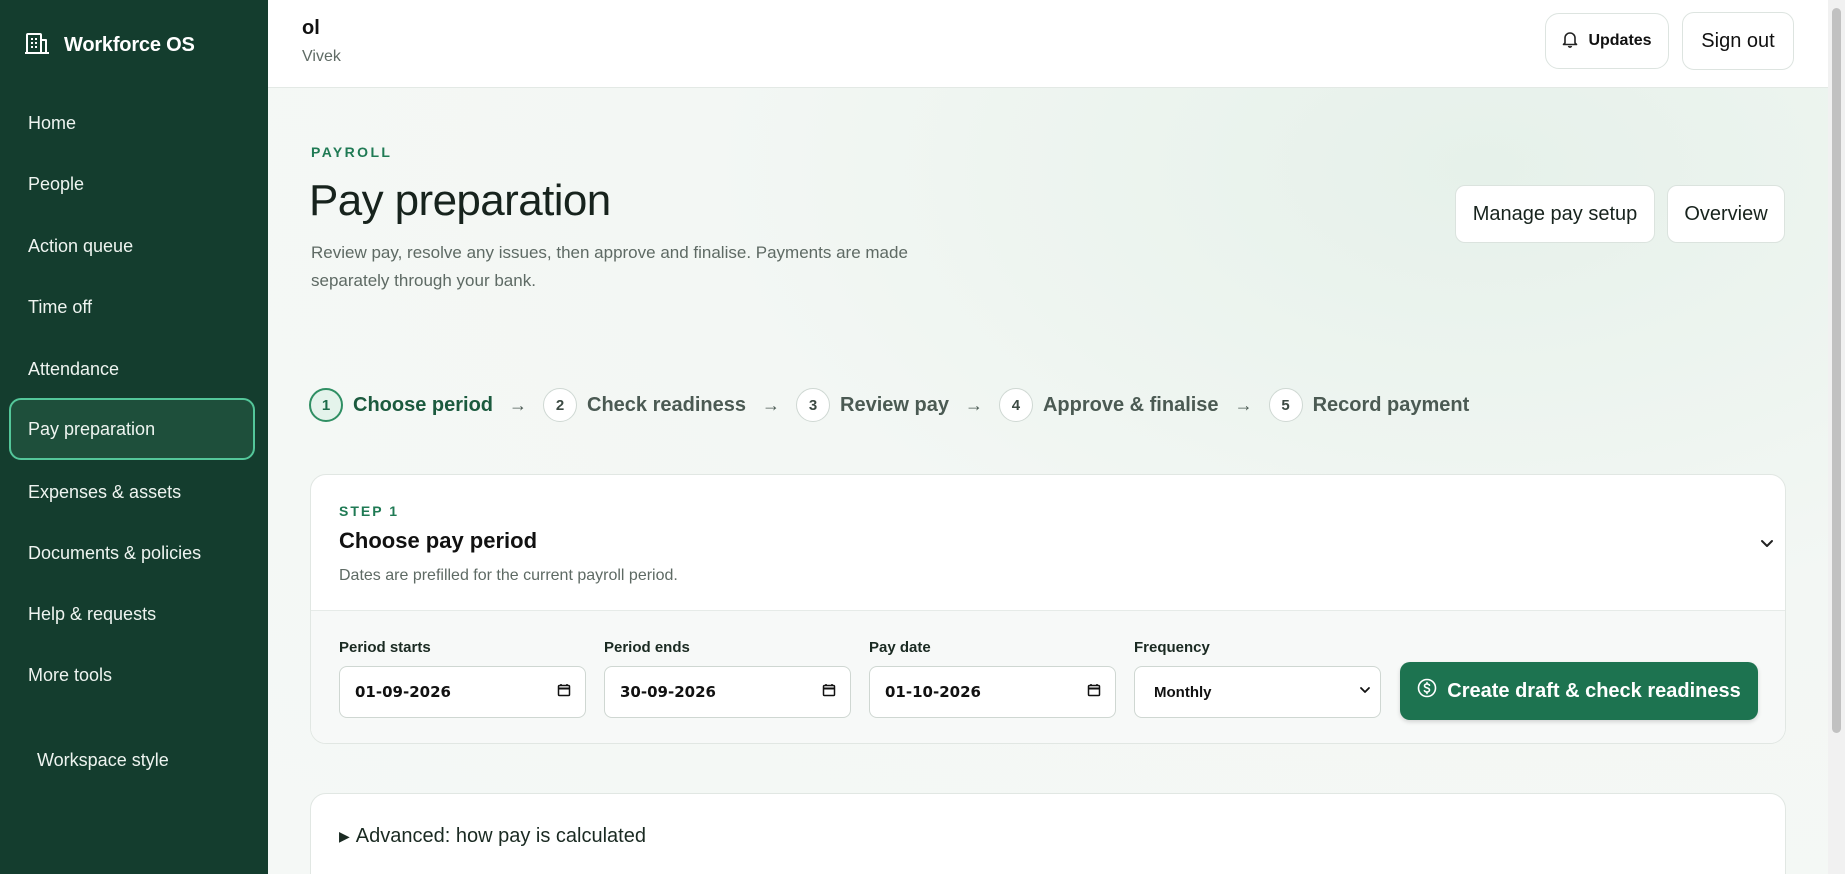 The image size is (1845, 874). Describe the element at coordinates (132, 492) in the screenshot. I see `sidebar-item-expenses-assets: Expenses & assets` at that location.